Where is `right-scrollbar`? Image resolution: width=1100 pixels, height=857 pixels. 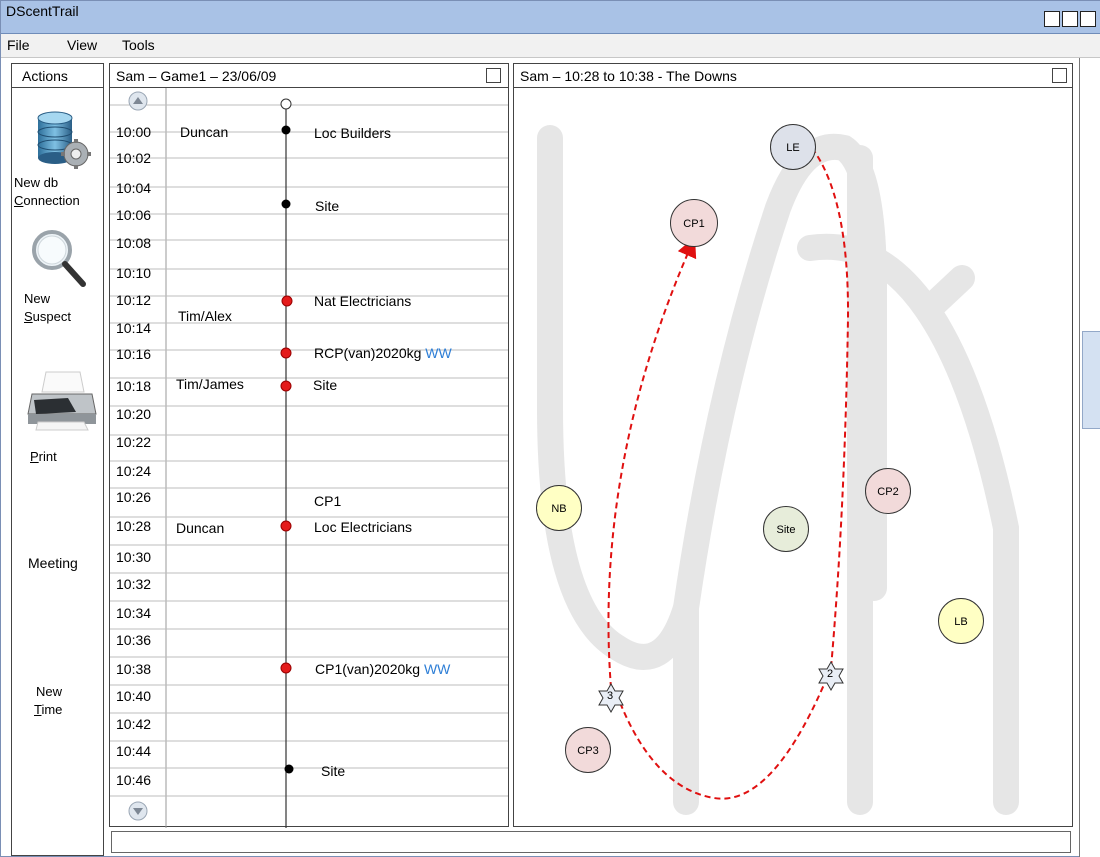
right-scrollbar is located at coordinates (1089, 457).